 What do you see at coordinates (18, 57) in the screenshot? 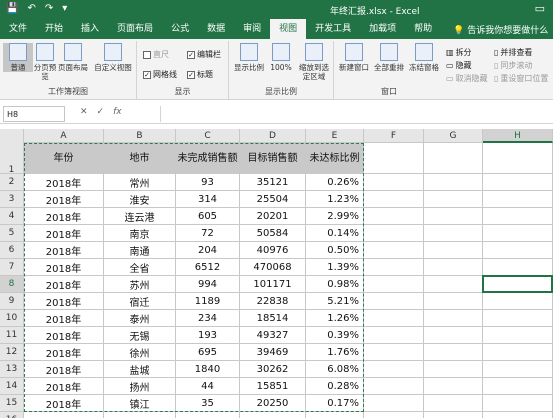
I see `normal-view-button: 普通` at bounding box center [18, 57].